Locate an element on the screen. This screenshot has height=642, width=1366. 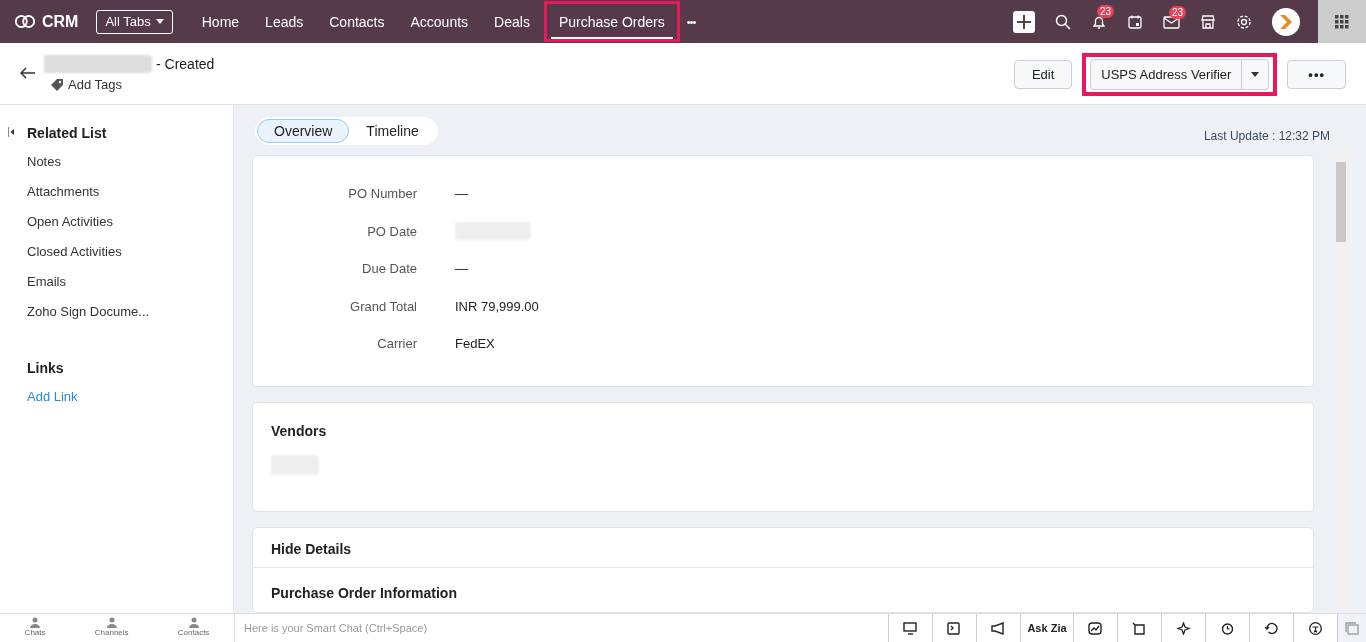
section-heading: Purchase Order Information is located at coordinates (364, 592).